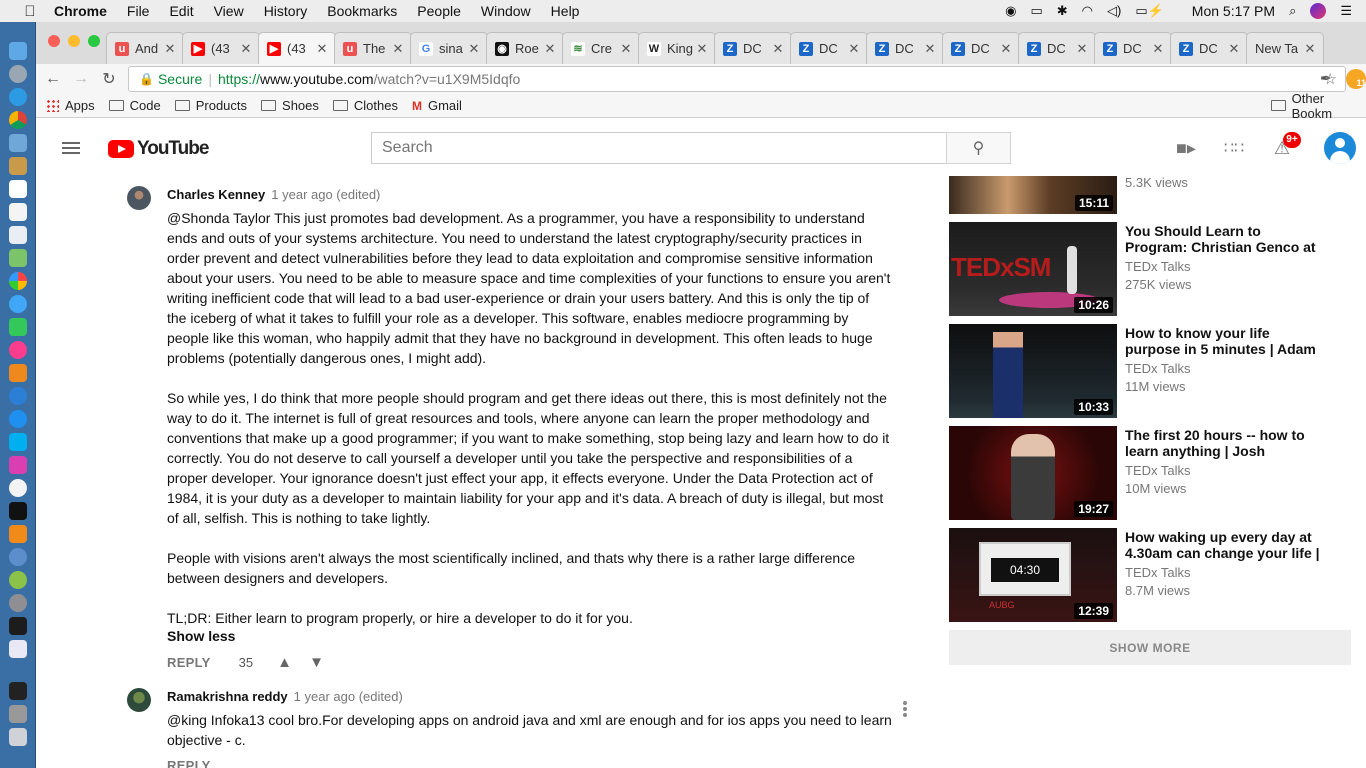 The image size is (1366, 768). Describe the element at coordinates (70, 105) in the screenshot. I see `bookmark-apps: Apps` at that location.